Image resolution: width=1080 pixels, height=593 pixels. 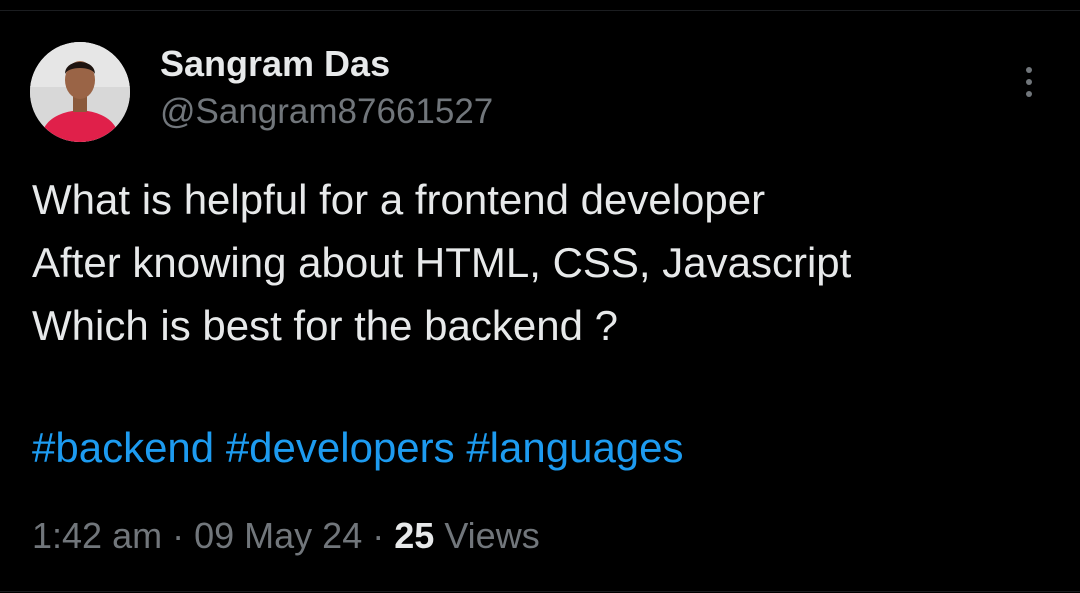 What do you see at coordinates (278, 535) in the screenshot?
I see `post-date: 09 May 24` at bounding box center [278, 535].